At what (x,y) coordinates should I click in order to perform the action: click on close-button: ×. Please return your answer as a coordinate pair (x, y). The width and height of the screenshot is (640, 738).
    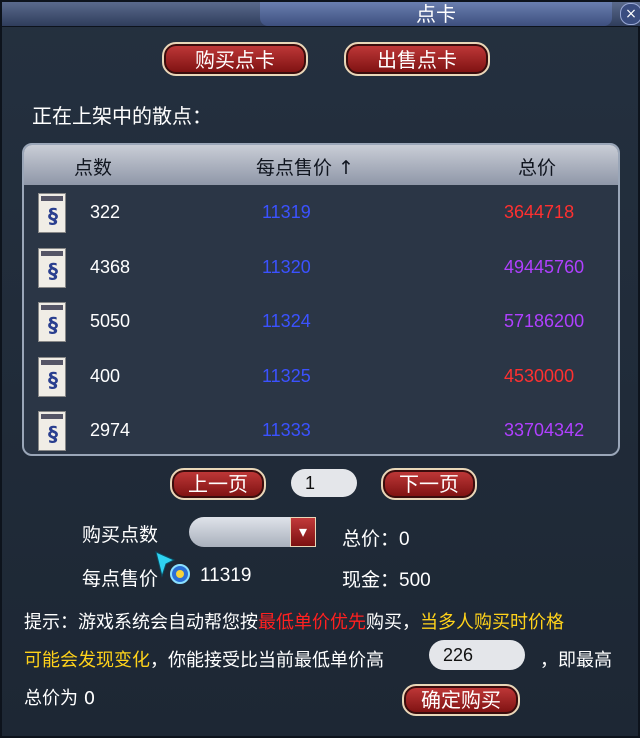
    Looking at the image, I should click on (630, 14).